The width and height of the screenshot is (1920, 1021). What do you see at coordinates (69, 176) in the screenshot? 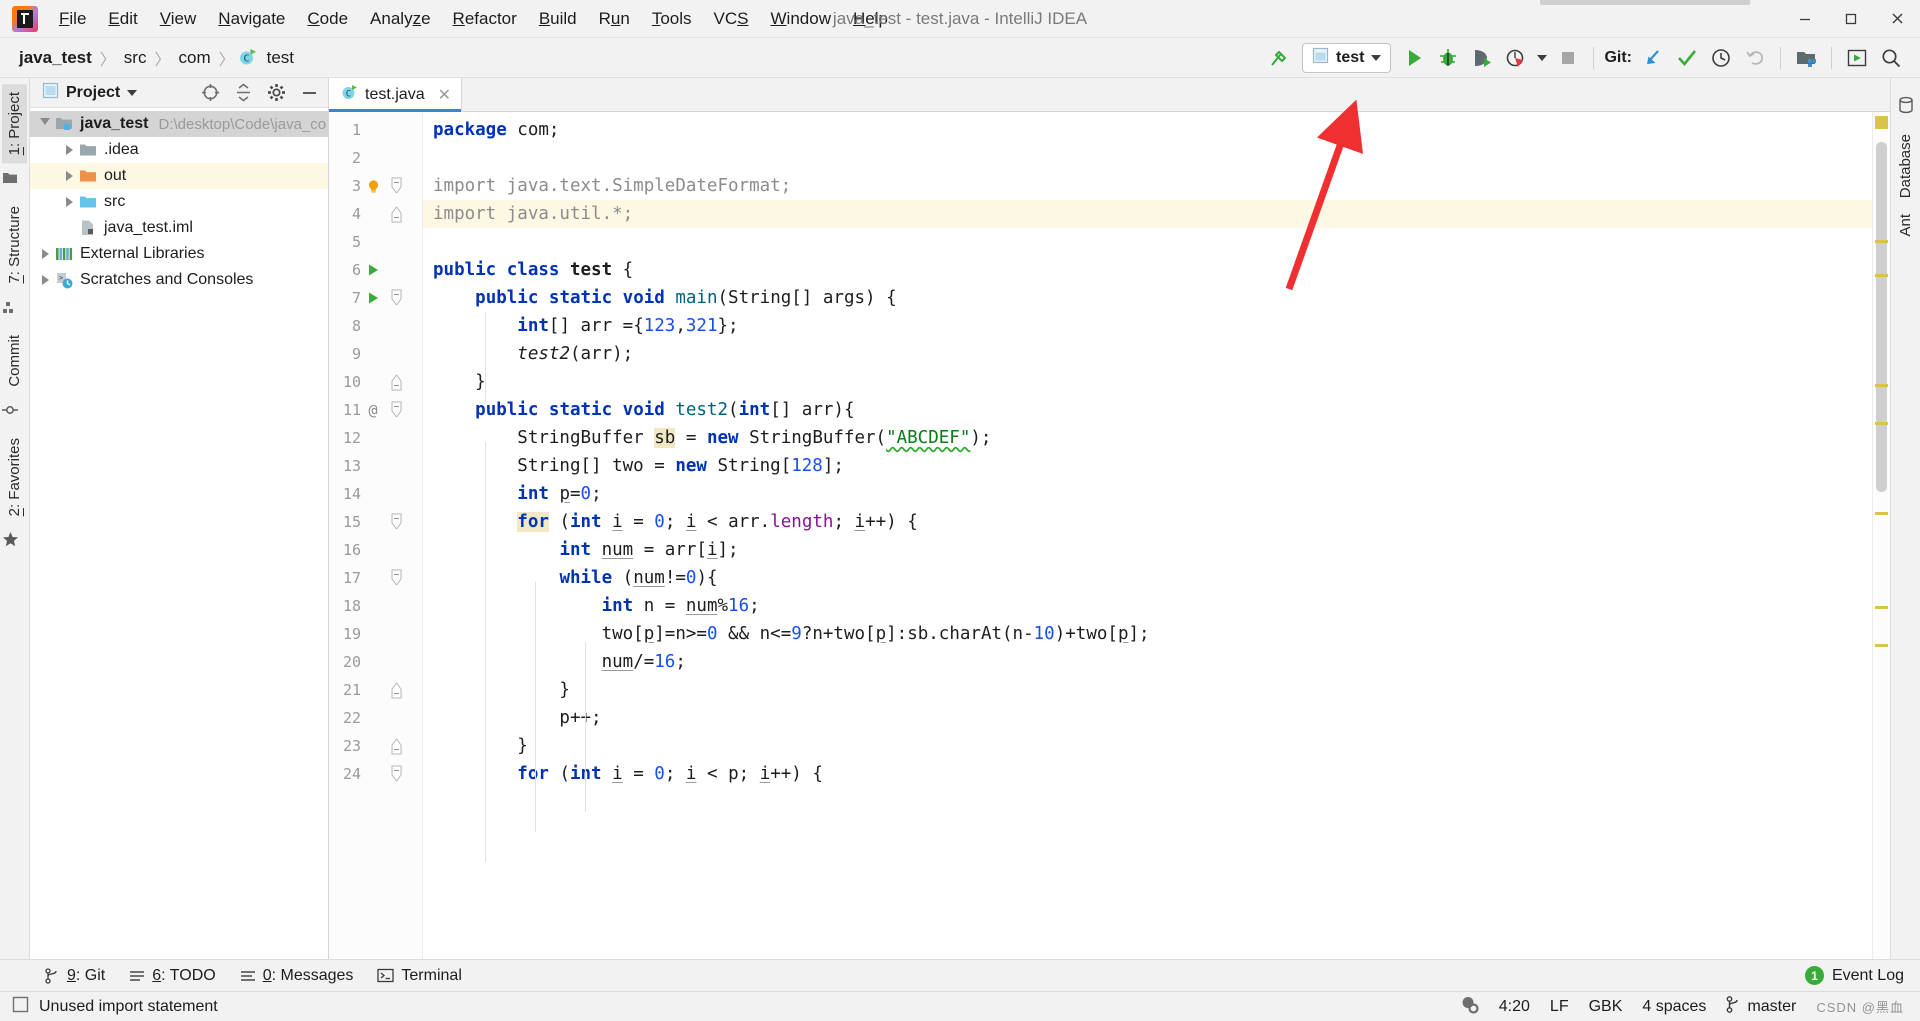
I see `chevron-right-icon` at bounding box center [69, 176].